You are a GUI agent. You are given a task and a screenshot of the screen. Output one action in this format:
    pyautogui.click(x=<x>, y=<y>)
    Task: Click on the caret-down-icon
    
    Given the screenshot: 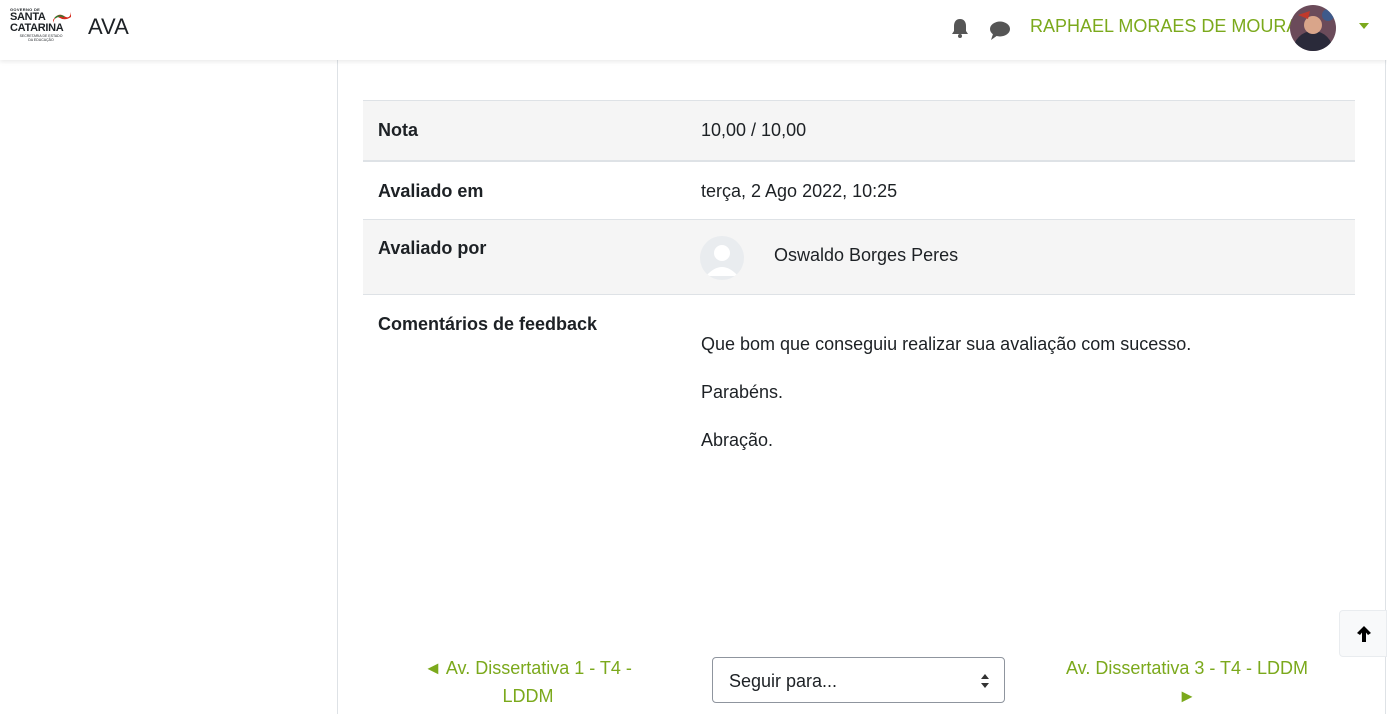 What is the action you would take?
    pyautogui.click(x=1364, y=26)
    